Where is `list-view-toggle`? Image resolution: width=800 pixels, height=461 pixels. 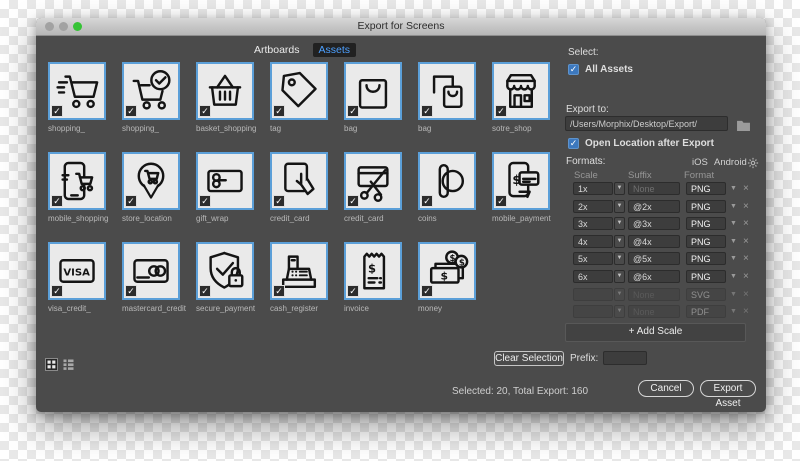 list-view-toggle is located at coordinates (68, 364).